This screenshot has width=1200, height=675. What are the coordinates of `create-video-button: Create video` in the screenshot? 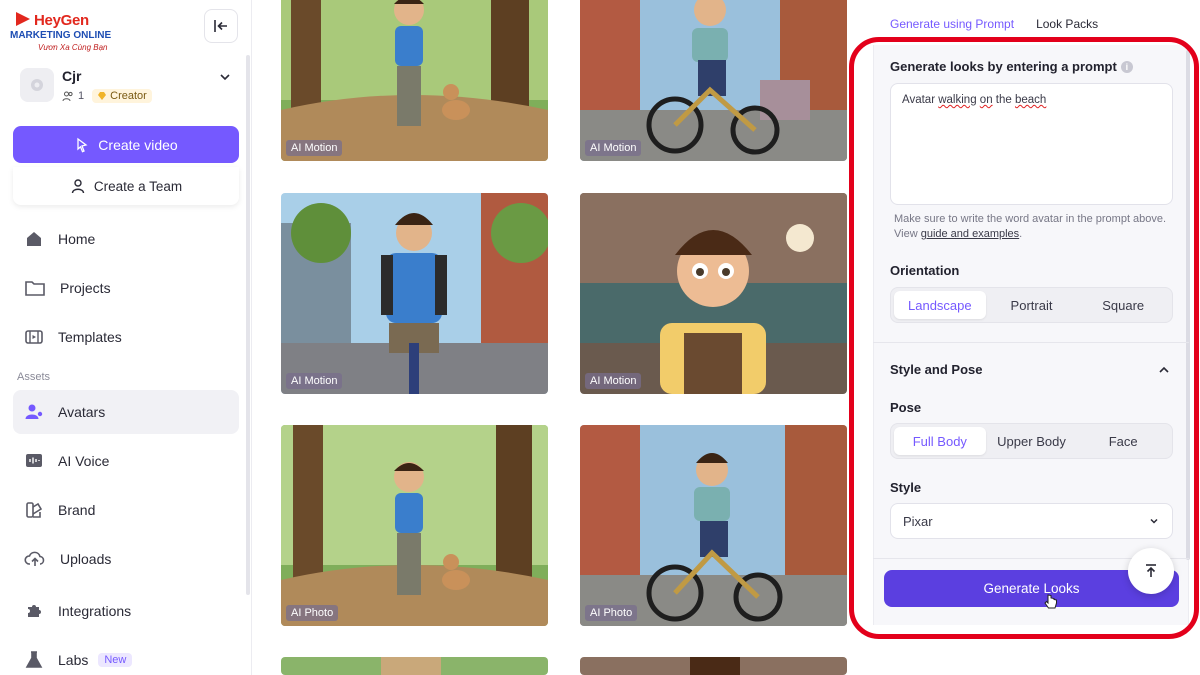 It's located at (126, 144).